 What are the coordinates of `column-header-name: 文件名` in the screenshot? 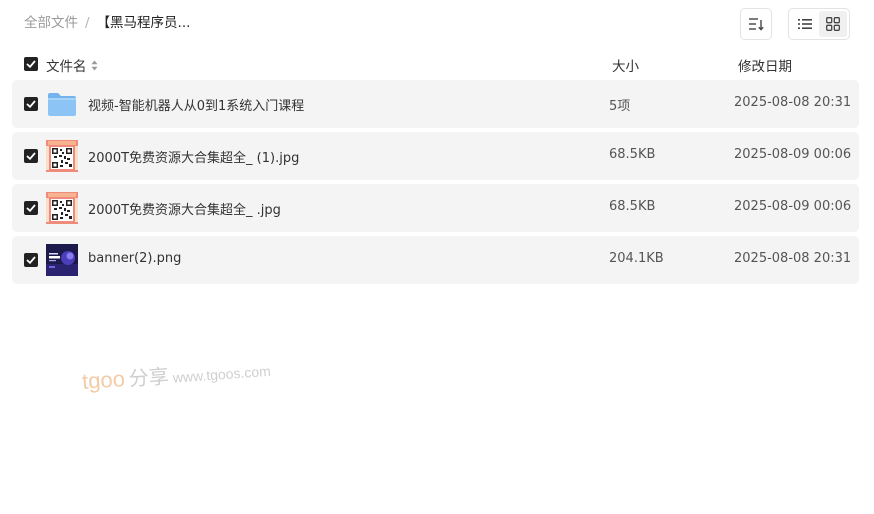 It's located at (72, 65).